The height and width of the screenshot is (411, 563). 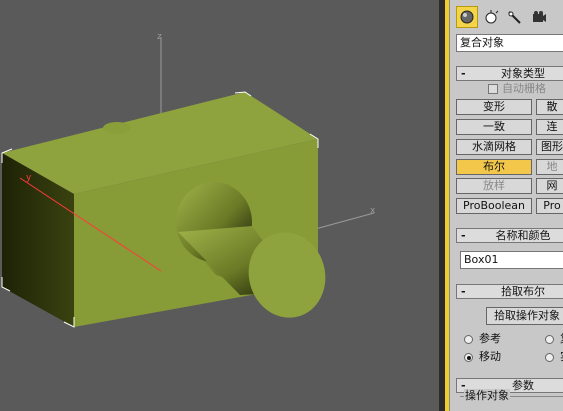 What do you see at coordinates (493, 89) in the screenshot?
I see `autogrid-checkbox` at bounding box center [493, 89].